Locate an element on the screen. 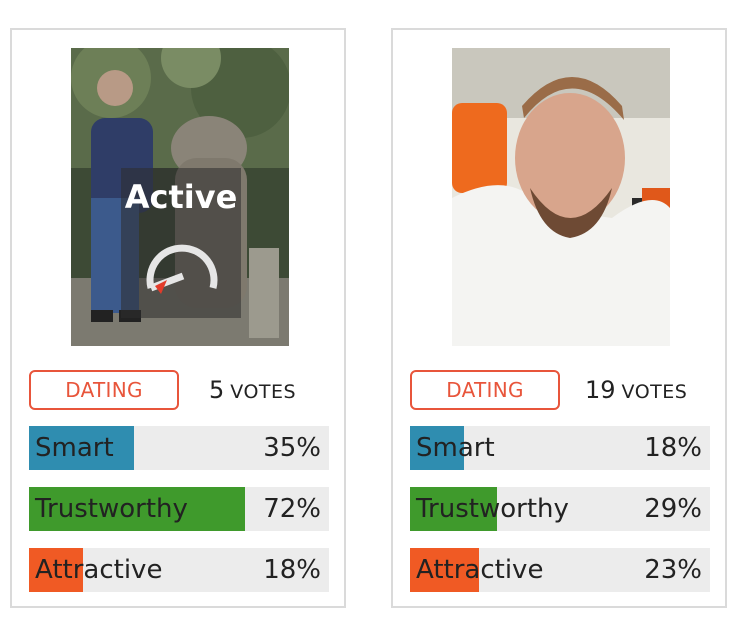 Image resolution: width=750 pixels, height=632 pixels. trait-percent: 23% is located at coordinates (673, 570).